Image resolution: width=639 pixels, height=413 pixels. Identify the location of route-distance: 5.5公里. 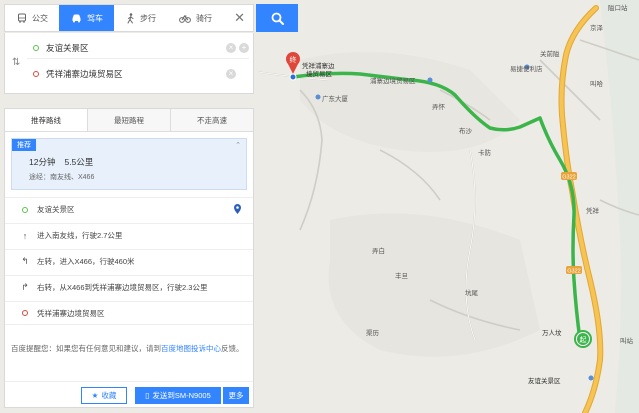
(79, 162).